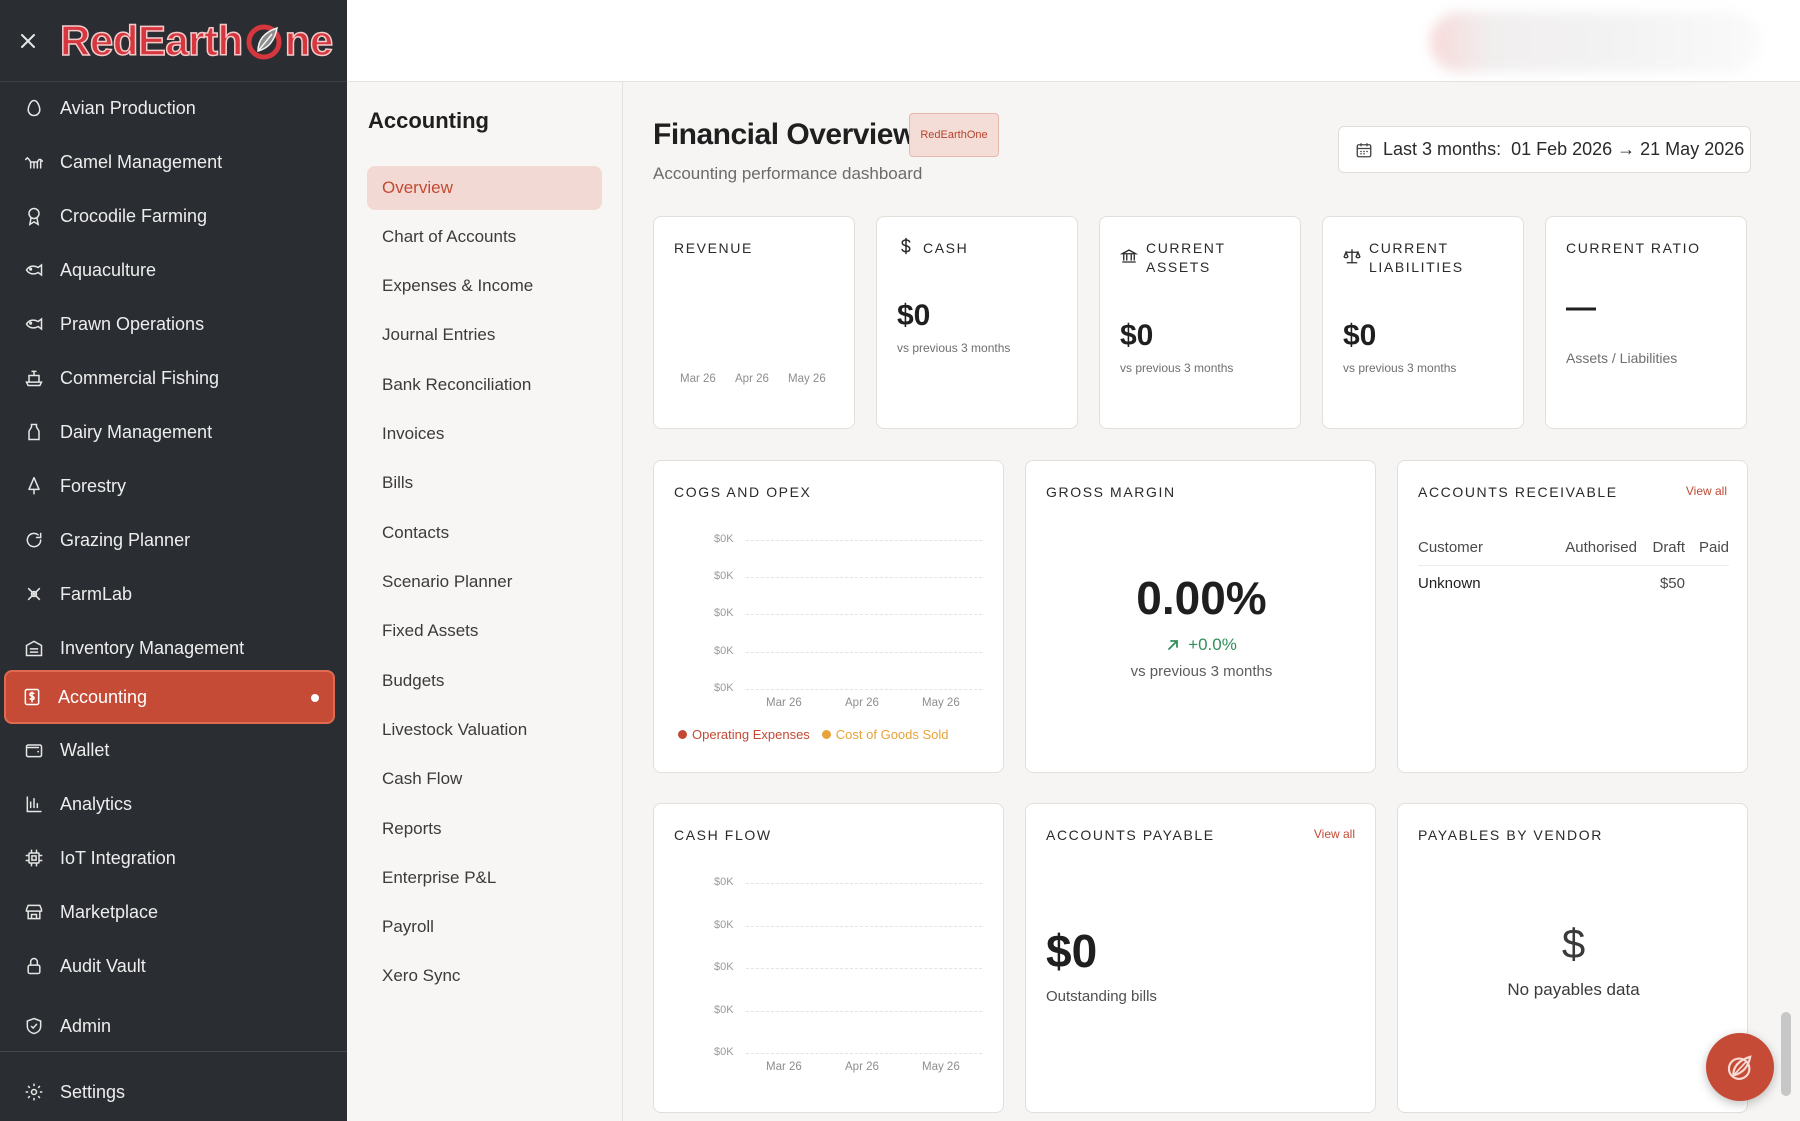  I want to click on dollar-icon: $, so click(1573, 943).